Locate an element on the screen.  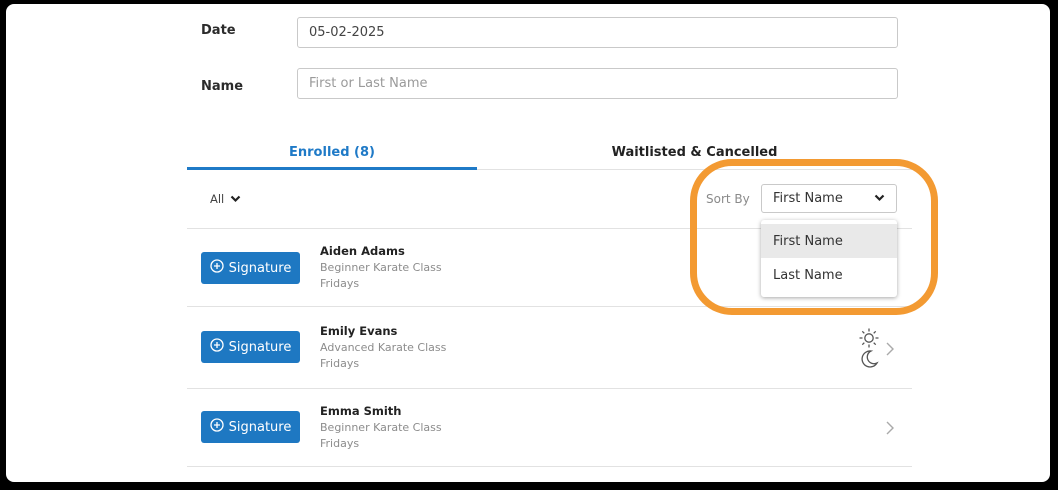
student-name: Aiden Adams is located at coordinates (362, 251).